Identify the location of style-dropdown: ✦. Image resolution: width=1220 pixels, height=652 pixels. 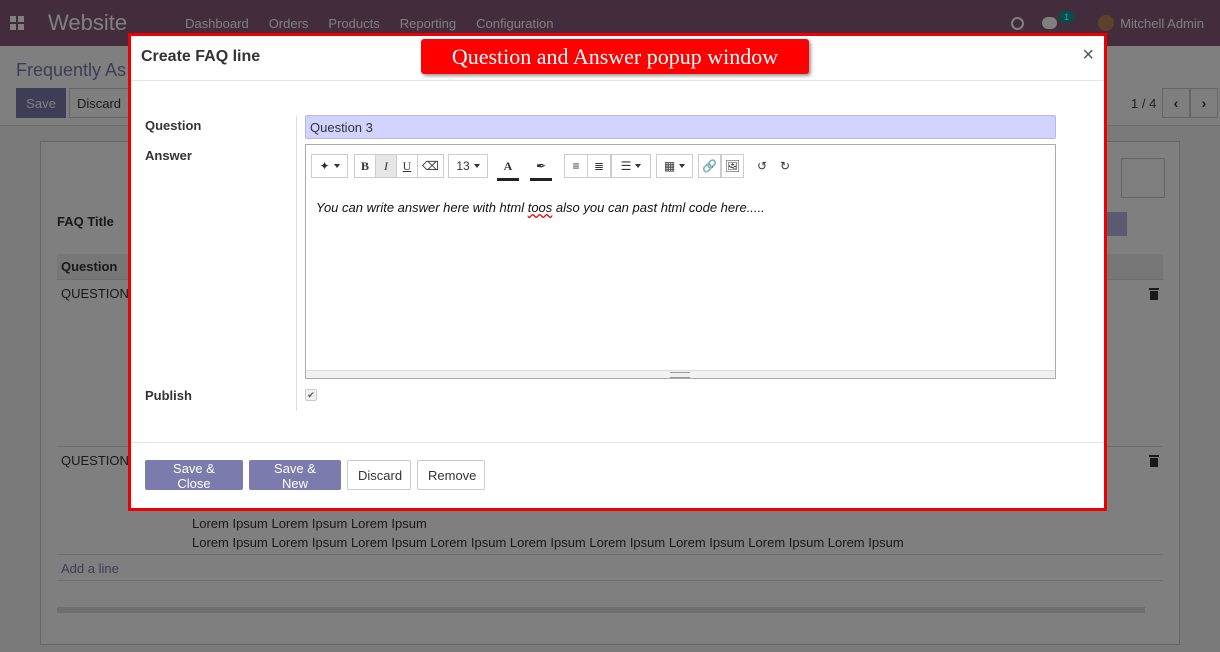
(329, 166).